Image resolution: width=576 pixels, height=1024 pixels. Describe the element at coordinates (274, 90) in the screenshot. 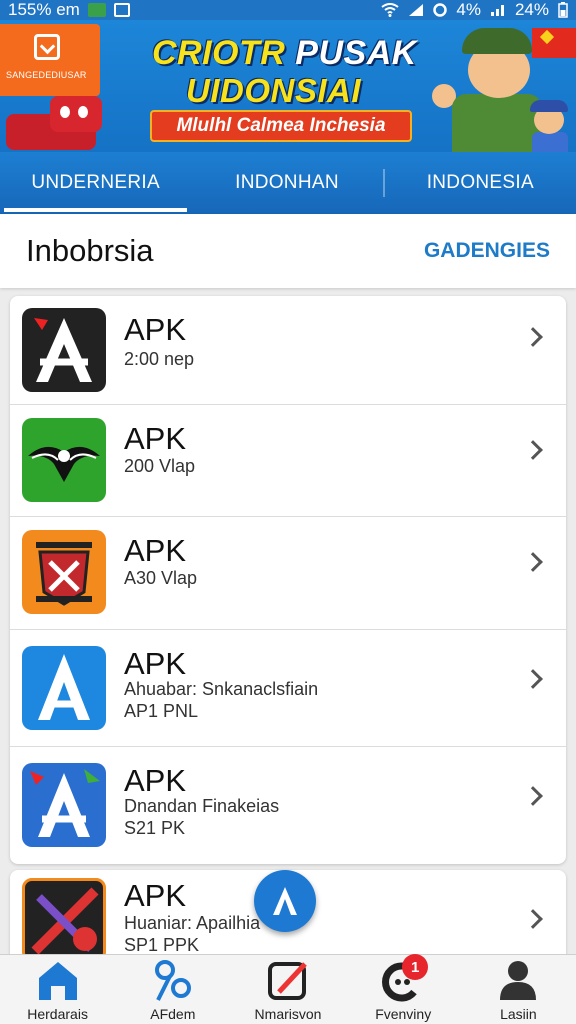

I see `banner-title-line2: UIDONSIAI` at that location.